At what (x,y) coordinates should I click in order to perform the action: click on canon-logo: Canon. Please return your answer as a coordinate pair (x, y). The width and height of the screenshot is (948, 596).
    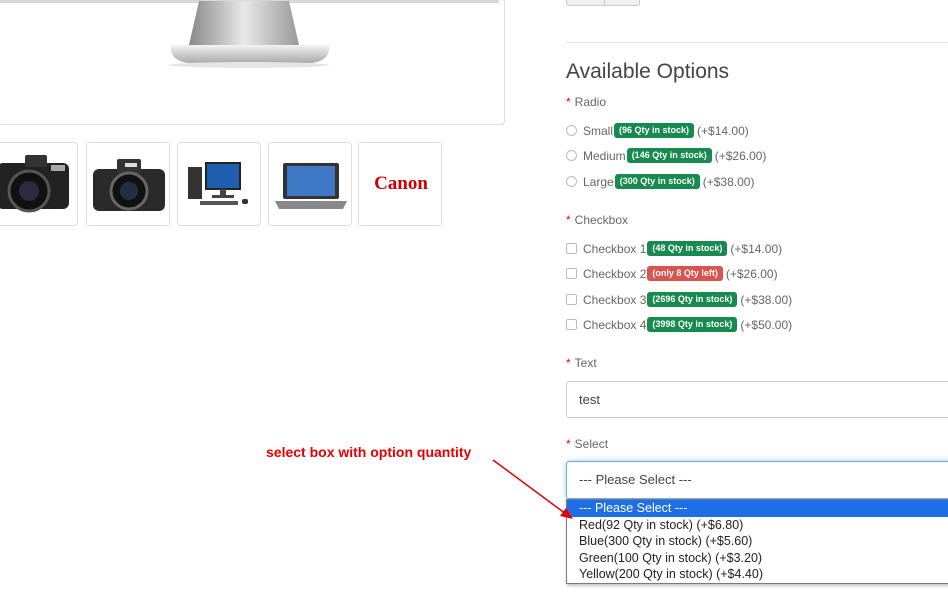
    Looking at the image, I should click on (401, 183).